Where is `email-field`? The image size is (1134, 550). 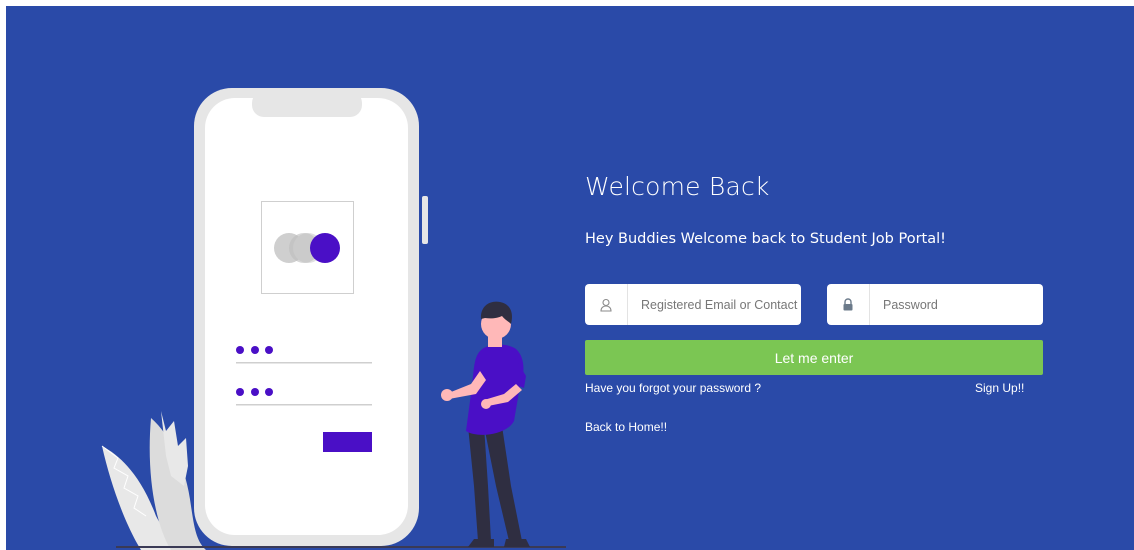
email-field is located at coordinates (693, 304).